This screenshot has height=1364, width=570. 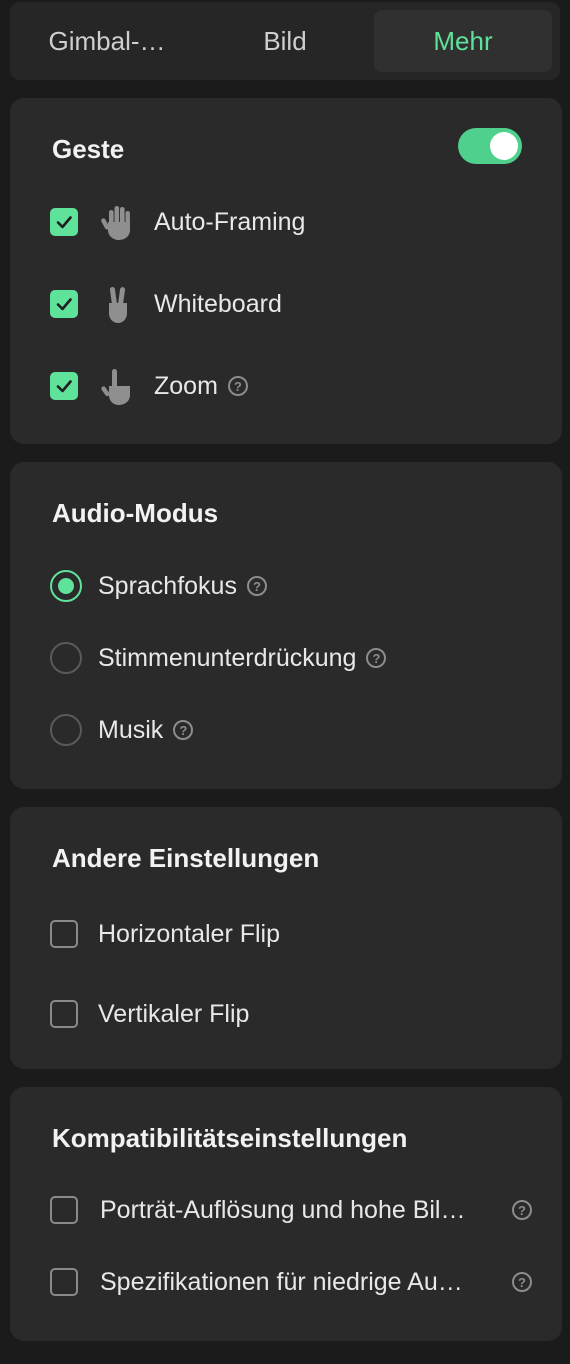 What do you see at coordinates (186, 858) in the screenshot?
I see `other-settings-title: Andere Einstellungen` at bounding box center [186, 858].